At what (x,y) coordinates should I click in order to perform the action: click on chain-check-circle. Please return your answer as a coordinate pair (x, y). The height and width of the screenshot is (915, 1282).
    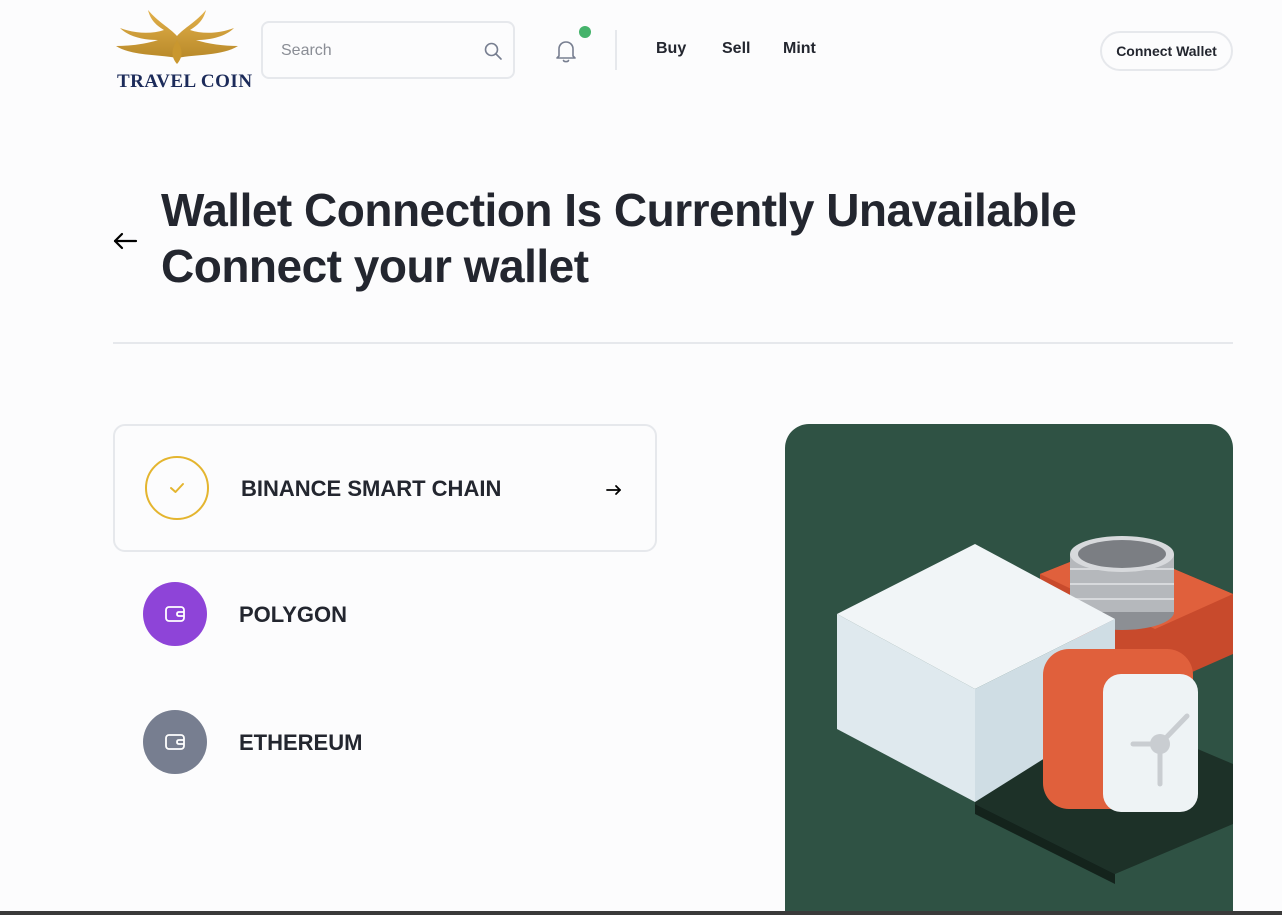
    Looking at the image, I should click on (177, 488).